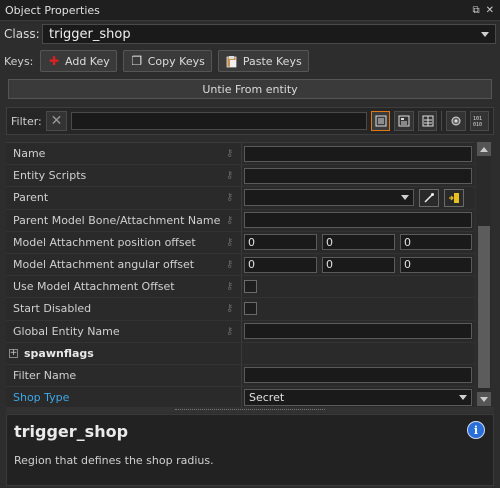 The width and height of the screenshot is (500, 488). What do you see at coordinates (26, 121) in the screenshot?
I see `filter-label: Filter:` at bounding box center [26, 121].